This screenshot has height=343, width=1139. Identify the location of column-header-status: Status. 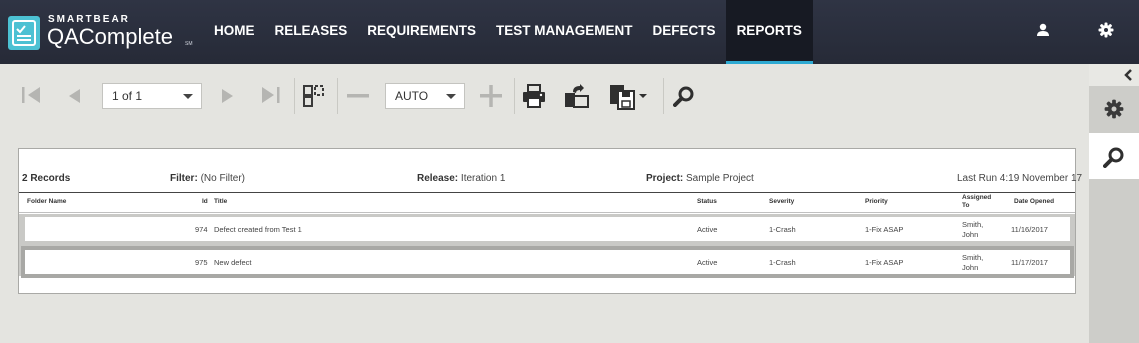
(707, 201).